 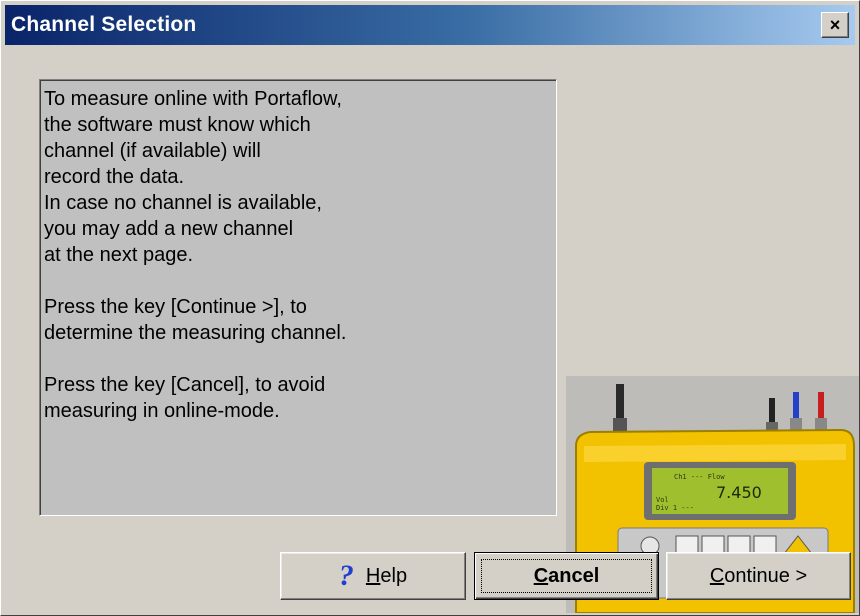 I want to click on continue-button: Continue >, so click(x=758, y=576).